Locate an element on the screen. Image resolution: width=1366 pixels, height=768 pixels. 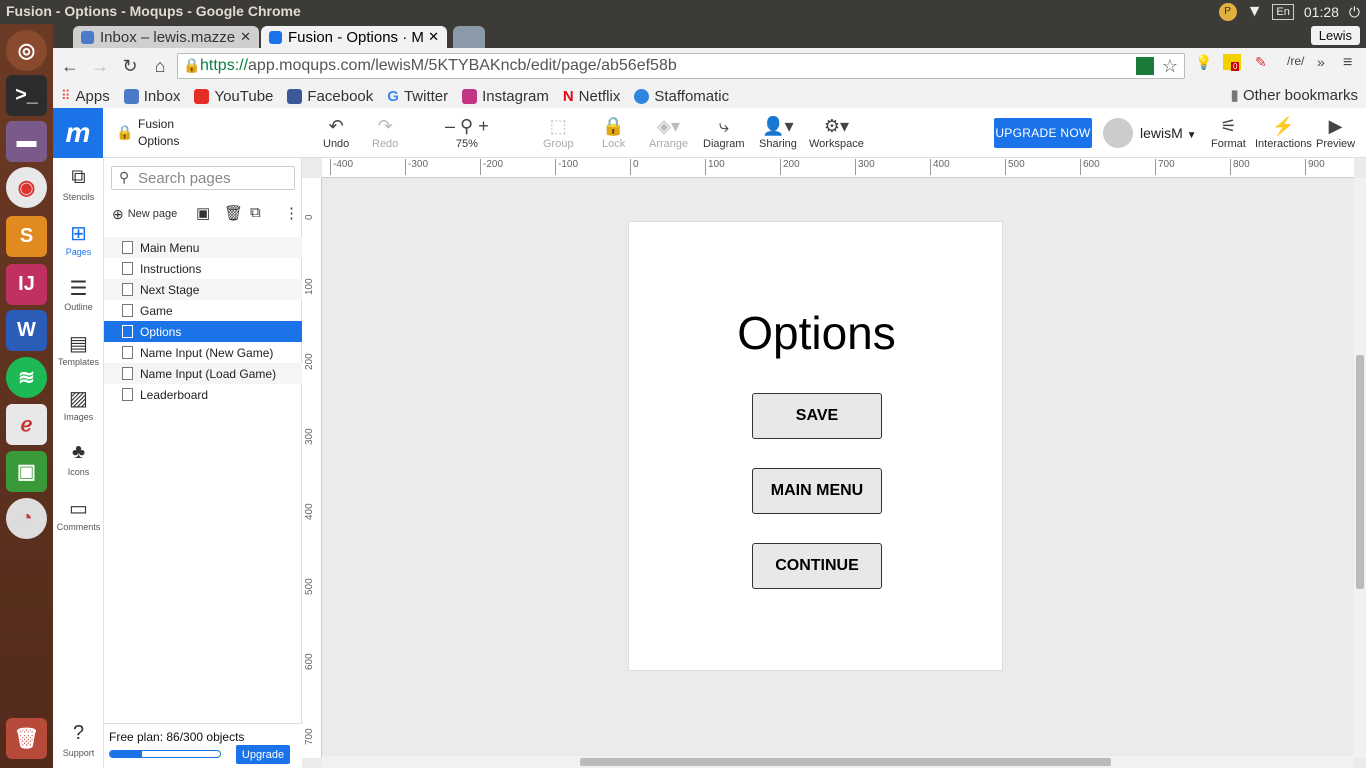
add-folder-icon: ▣ is located at coordinates (203, 213).